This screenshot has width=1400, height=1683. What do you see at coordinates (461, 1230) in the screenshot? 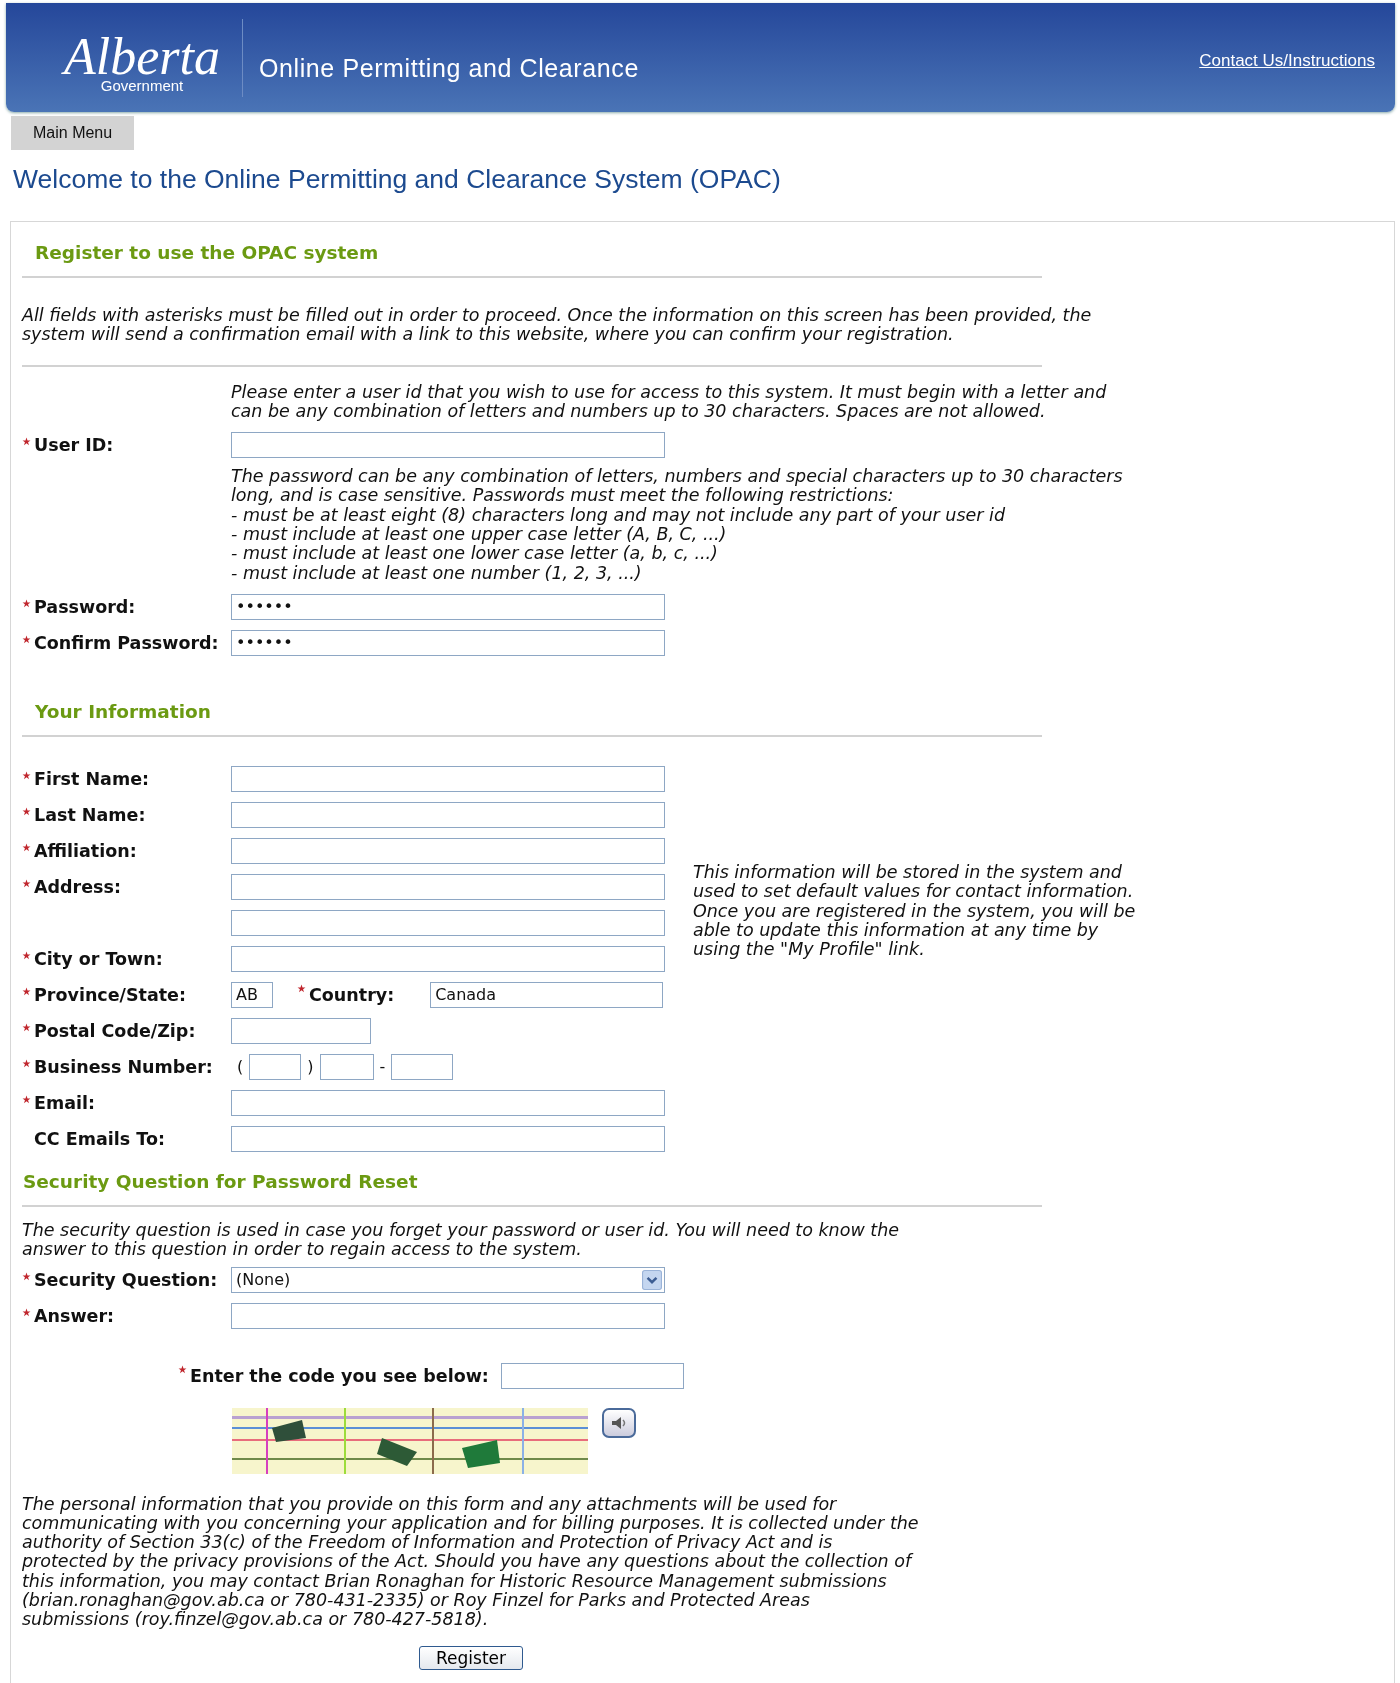
I see `instruction-text: The security question is used in case you forget your password or user id. You will need to know the` at bounding box center [461, 1230].